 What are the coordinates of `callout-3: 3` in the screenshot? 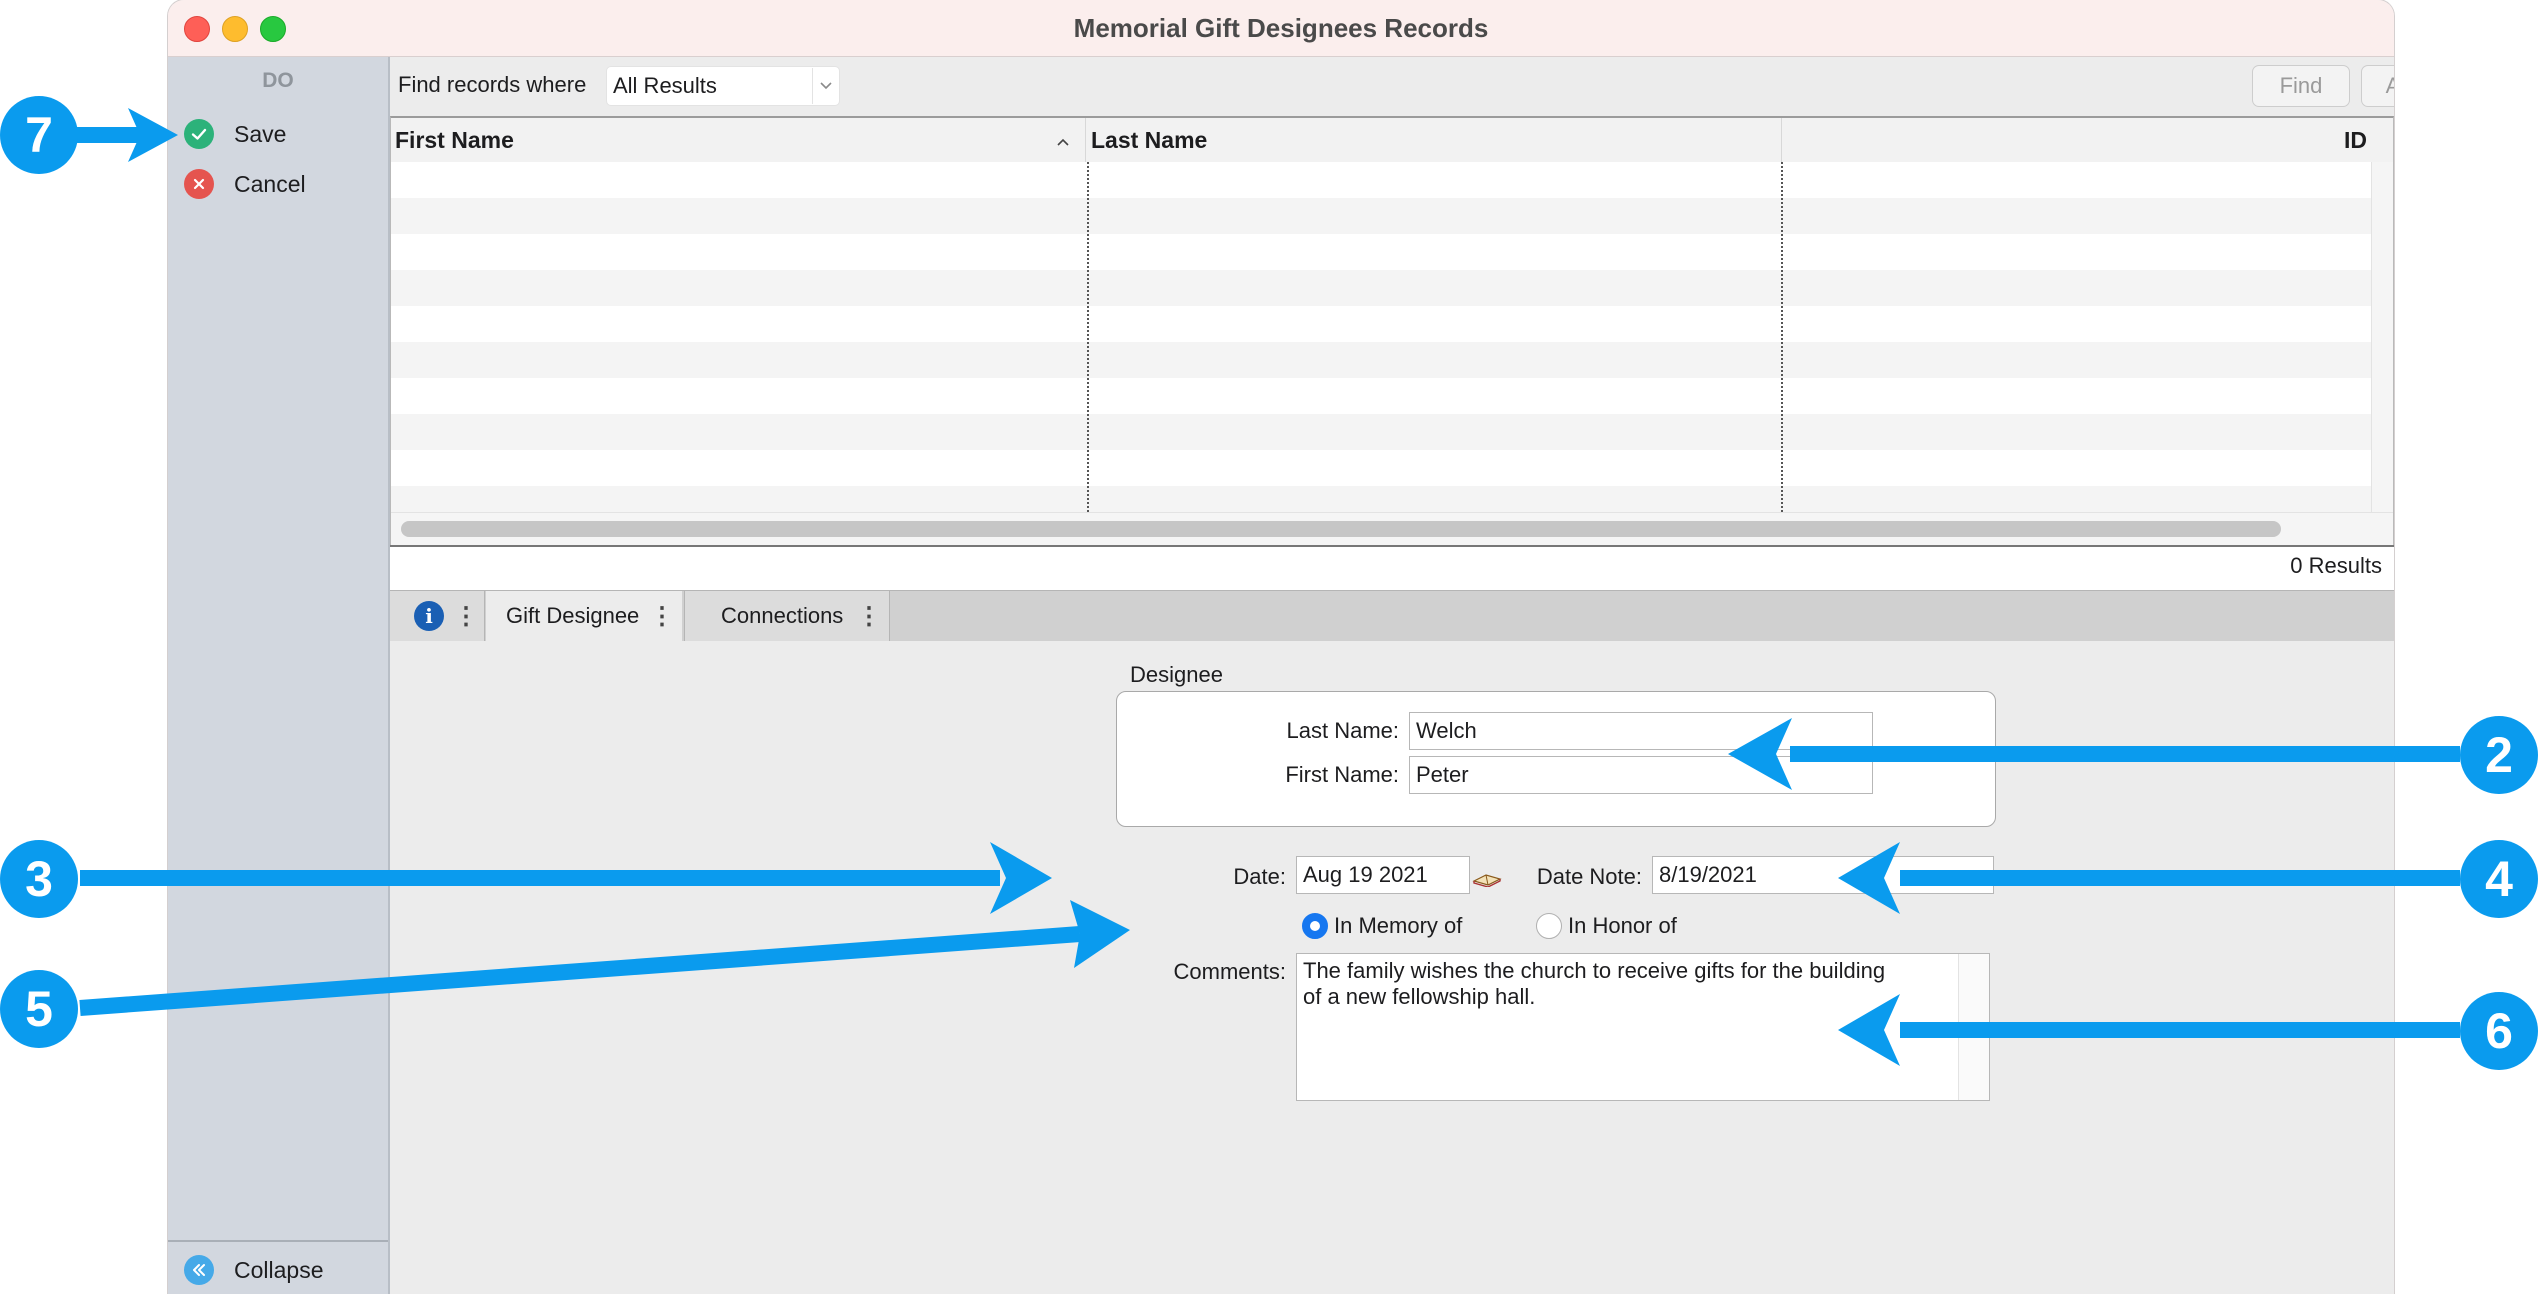 It's located at (39, 879).